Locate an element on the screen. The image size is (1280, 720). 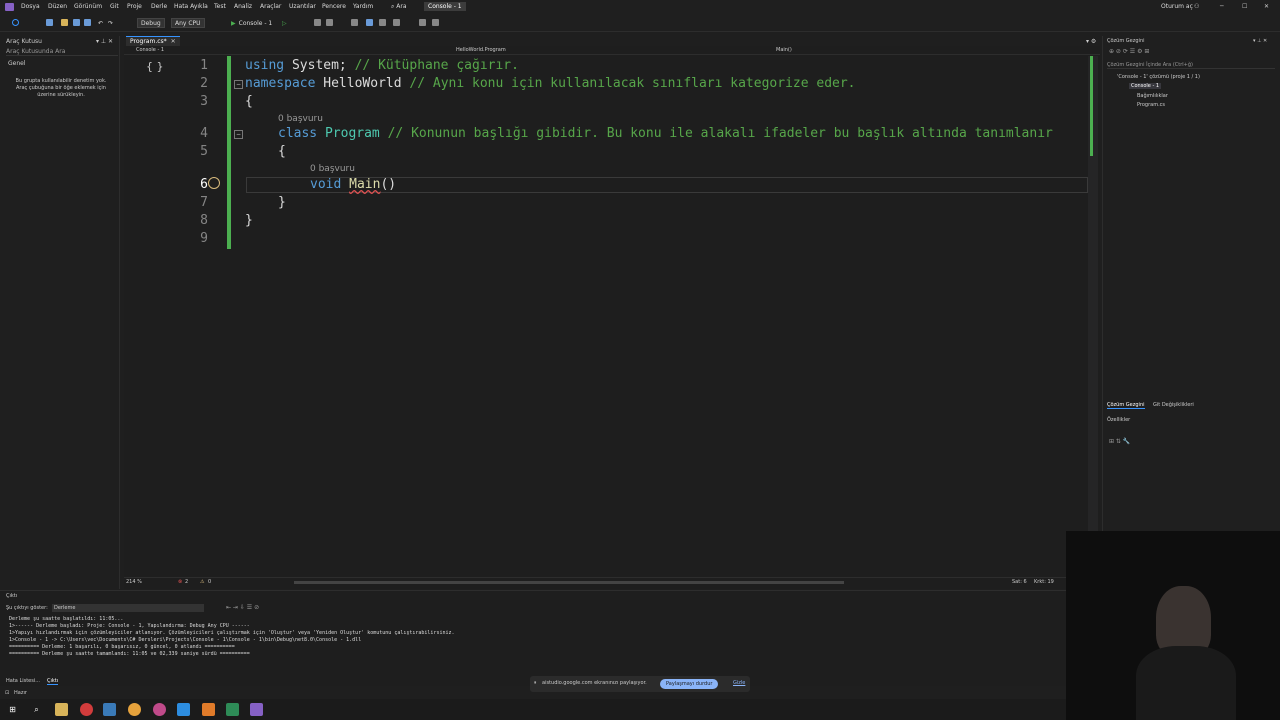
platform-select: Any CPU is located at coordinates (188, 23).